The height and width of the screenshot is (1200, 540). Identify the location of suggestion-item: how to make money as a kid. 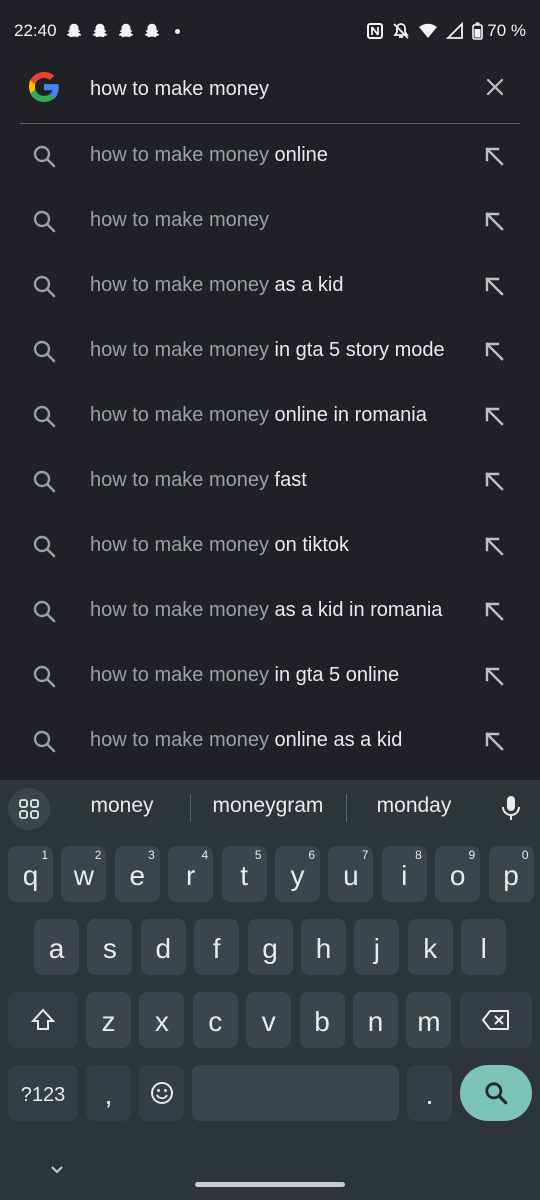
(270, 286).